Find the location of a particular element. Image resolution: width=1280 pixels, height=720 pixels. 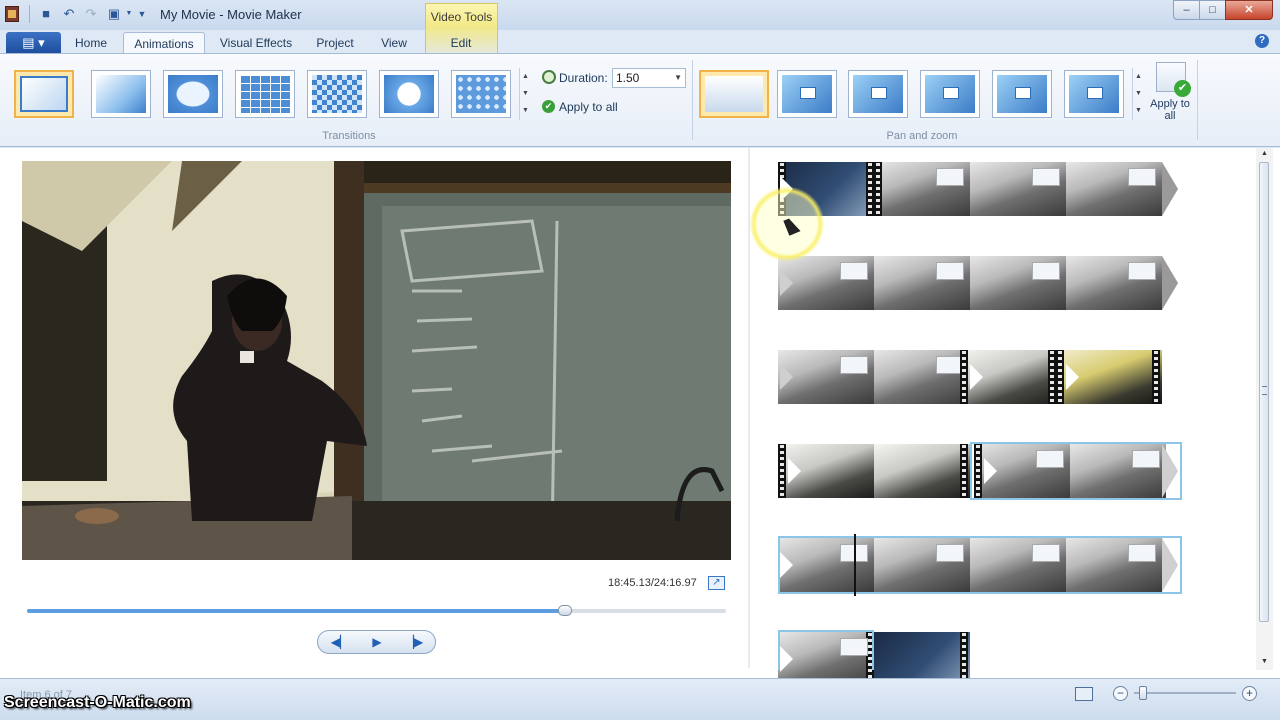

pan-zoom-group-label: Pan and zoom is located at coordinates (922, 136).